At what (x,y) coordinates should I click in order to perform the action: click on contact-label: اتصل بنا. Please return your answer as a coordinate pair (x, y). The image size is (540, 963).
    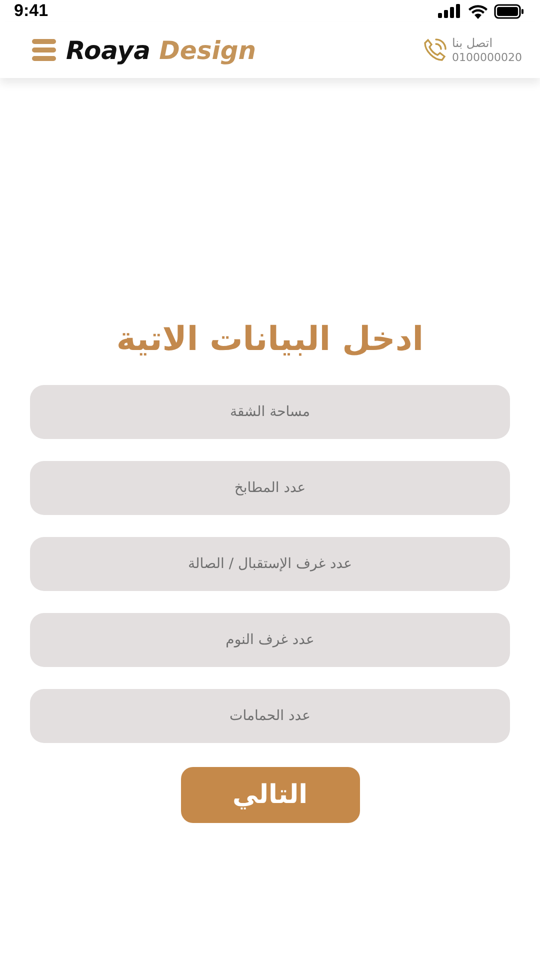
    Looking at the image, I should click on (472, 43).